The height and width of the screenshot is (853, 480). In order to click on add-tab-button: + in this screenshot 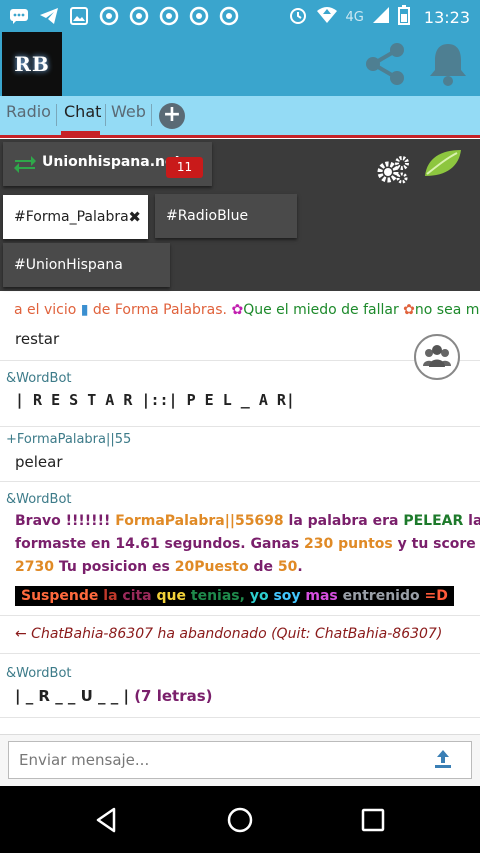, I will do `click(172, 116)`.